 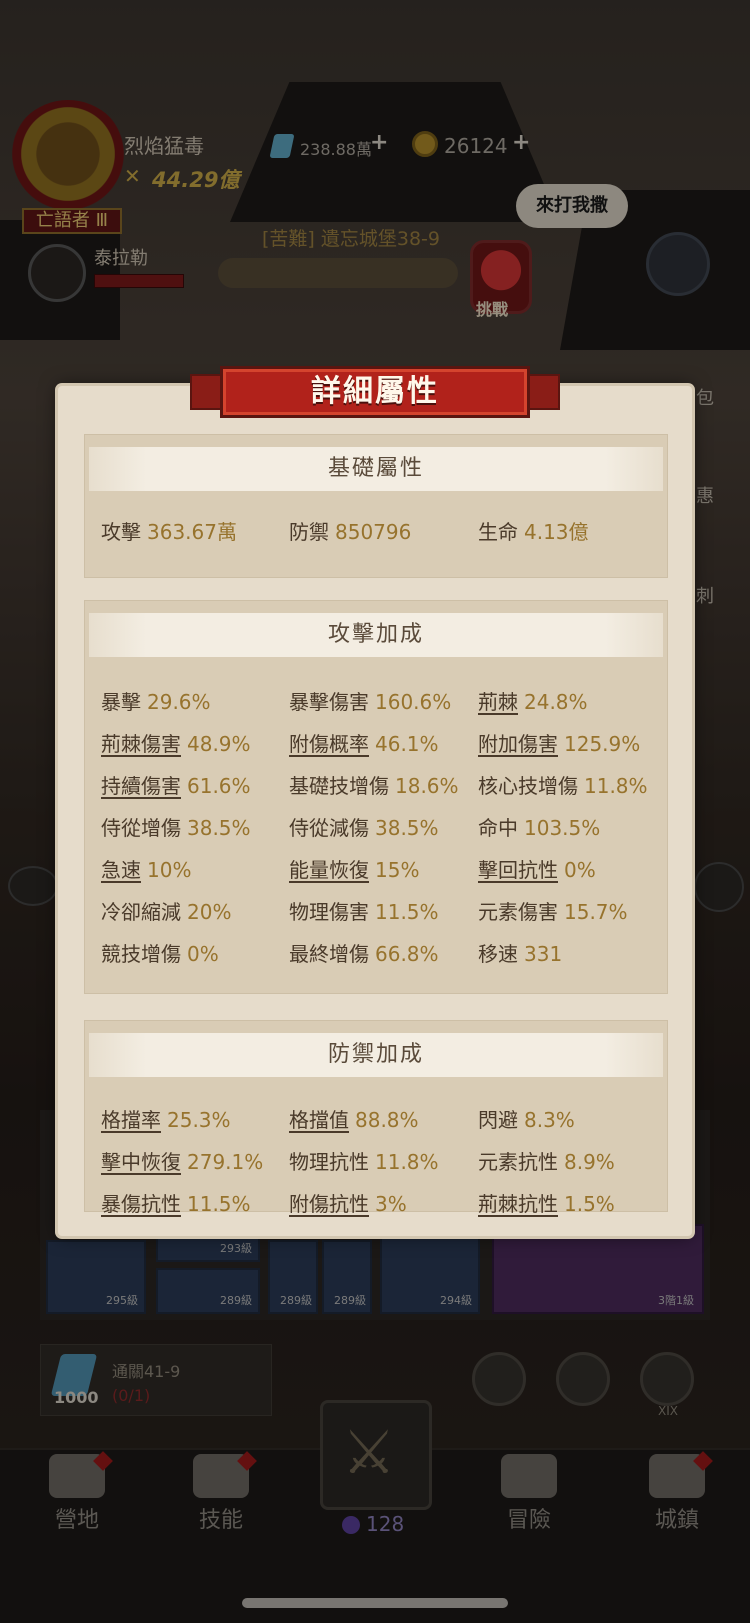 What do you see at coordinates (354, 868) in the screenshot?
I see `stat-energy-regen: 能量恢復 15%` at bounding box center [354, 868].